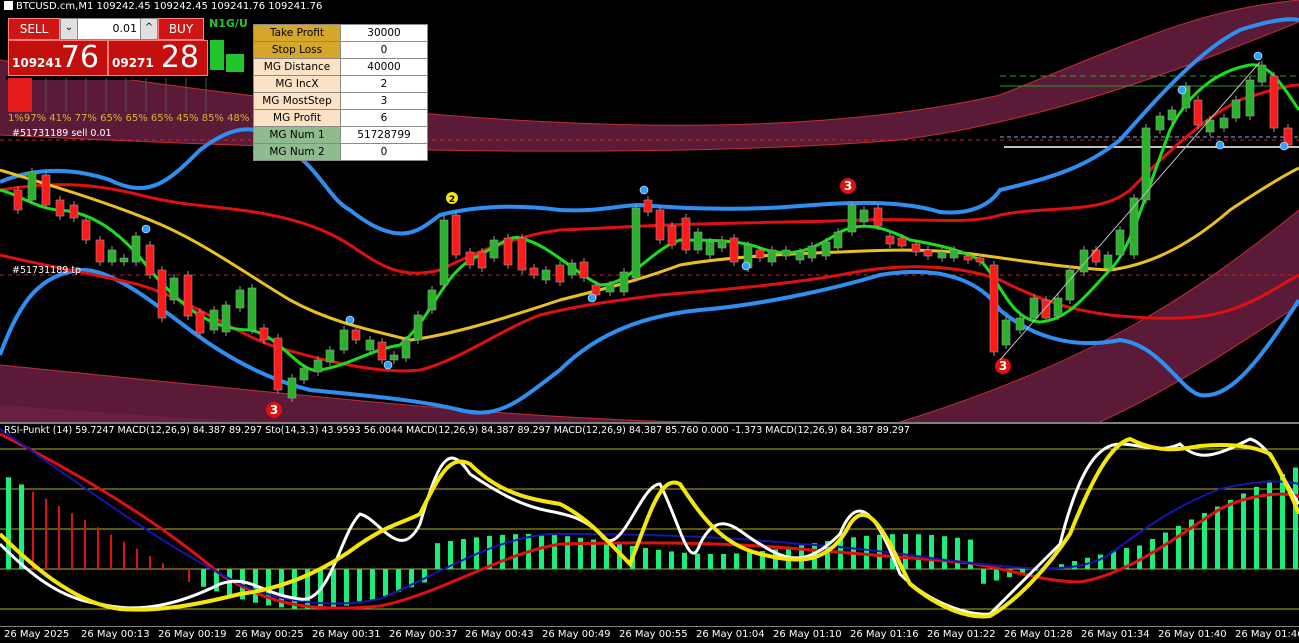  I want to click on time-axis-label: 26 May 01:28, so click(1038, 634).